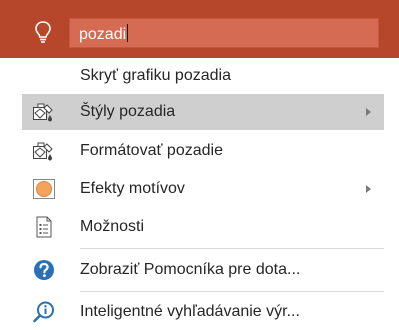  What do you see at coordinates (43, 32) in the screenshot?
I see `lightbulb-icon` at bounding box center [43, 32].